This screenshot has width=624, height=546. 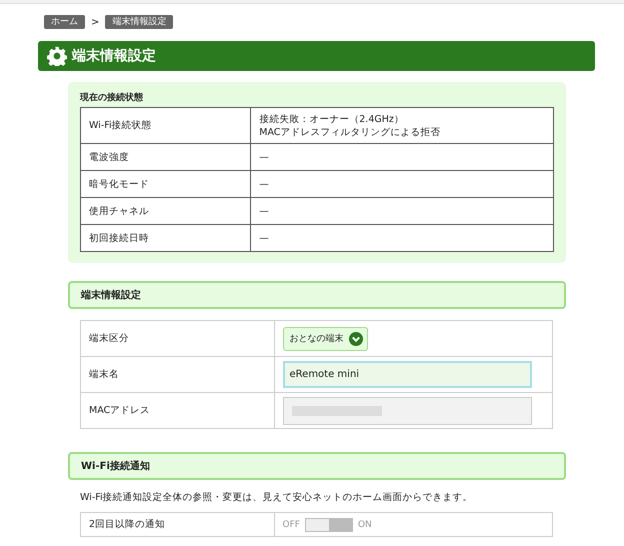 I want to click on table-cell: 2回目以降の通知, so click(x=177, y=524).